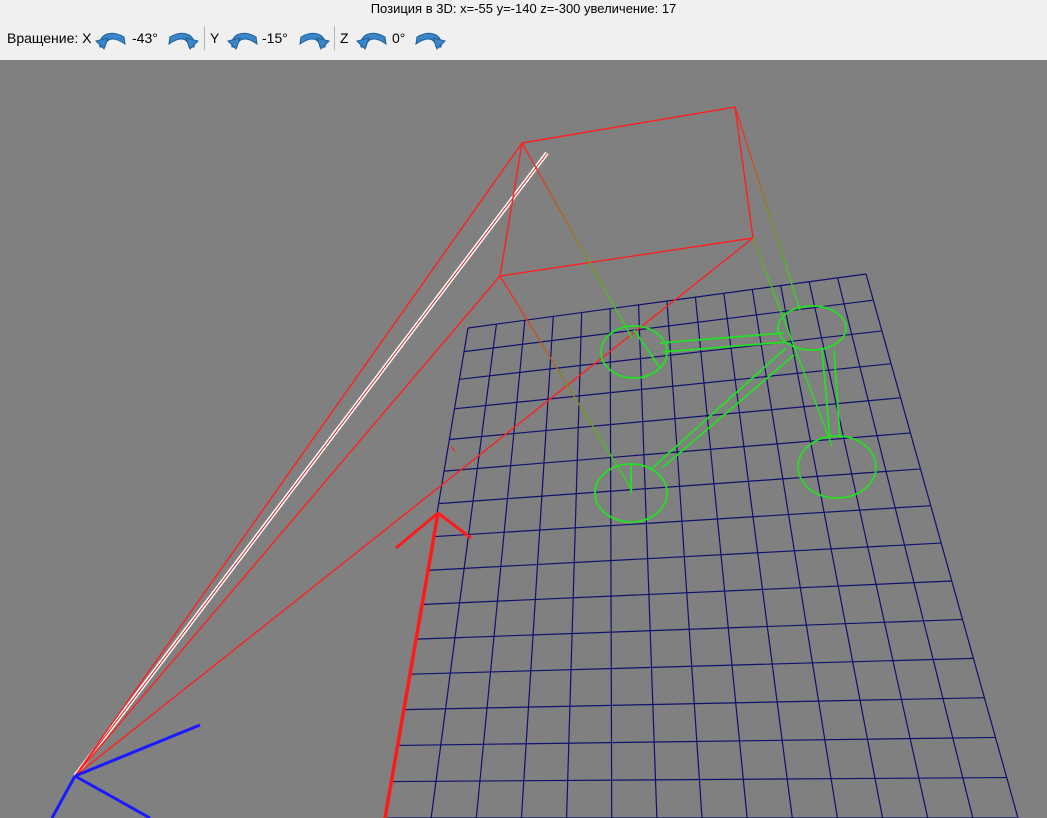 Image resolution: width=1047 pixels, height=818 pixels. What do you see at coordinates (523, 39) in the screenshot?
I see `rotation-toolbar: Вращение: X -43° Y -15° Z 0°` at bounding box center [523, 39].